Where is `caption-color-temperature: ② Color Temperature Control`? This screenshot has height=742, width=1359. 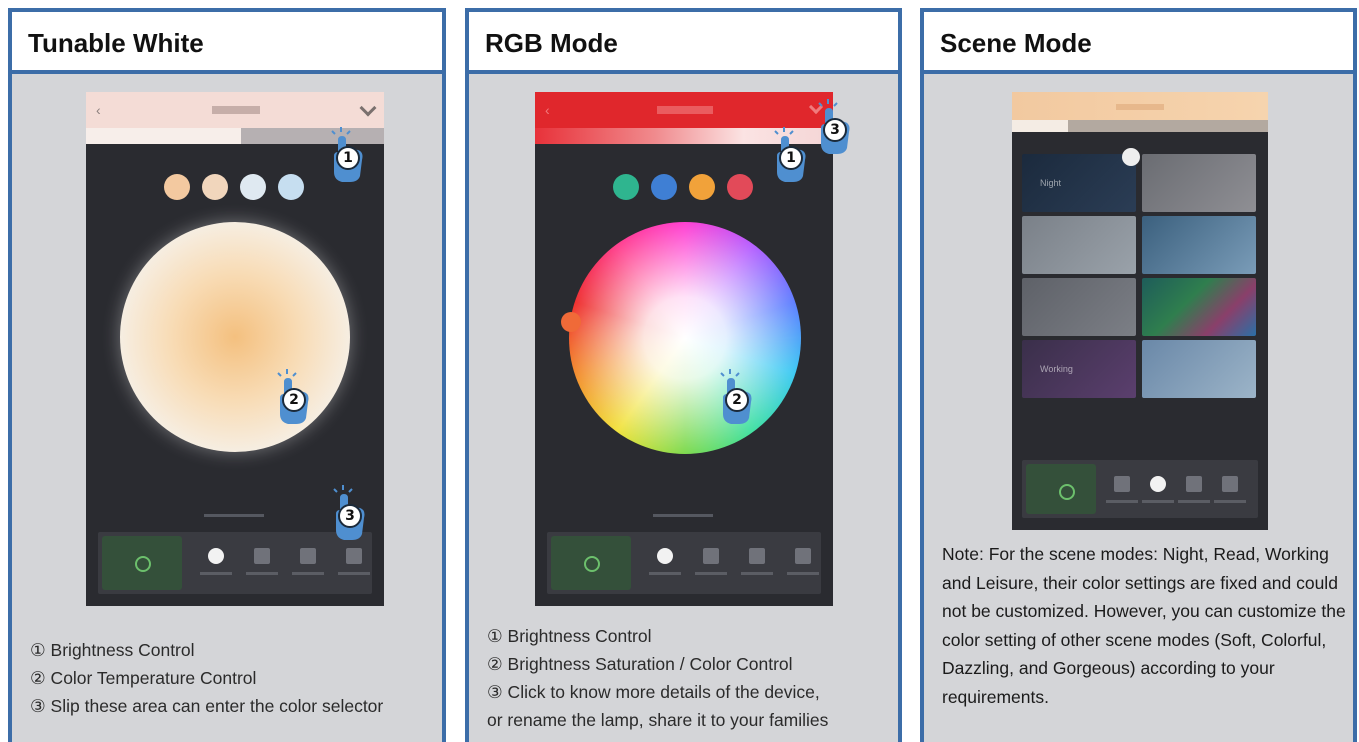 caption-color-temperature: ② Color Temperature Control is located at coordinates (143, 678).